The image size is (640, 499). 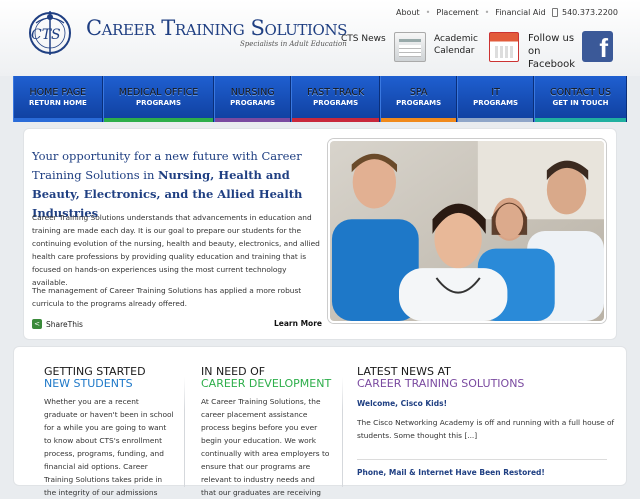 What do you see at coordinates (418, 92) in the screenshot?
I see `nav-title: SPA` at bounding box center [418, 92].